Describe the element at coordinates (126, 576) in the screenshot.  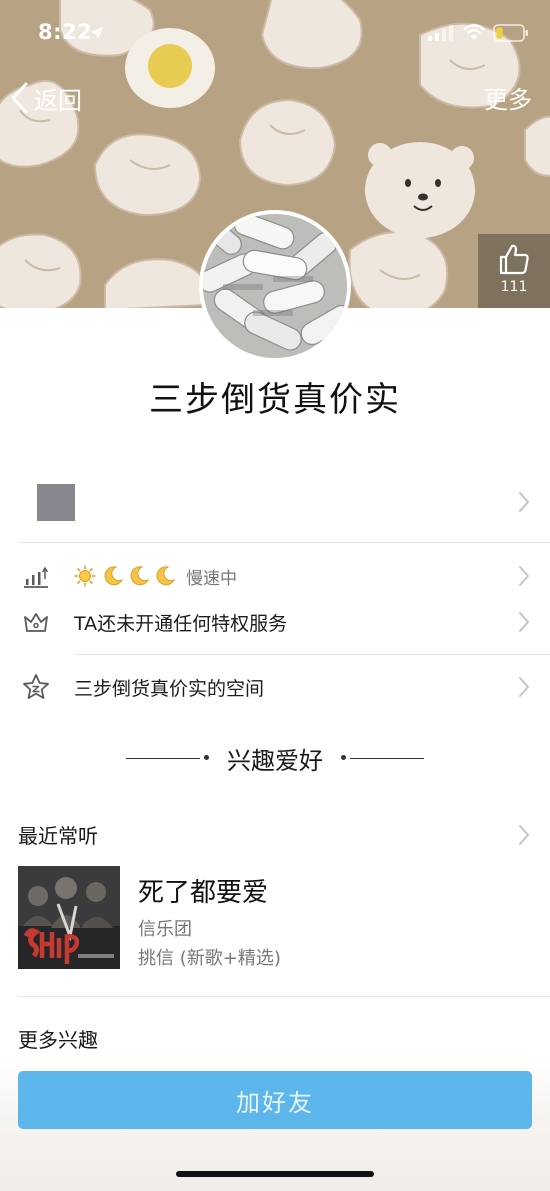
I see `level-icons` at that location.